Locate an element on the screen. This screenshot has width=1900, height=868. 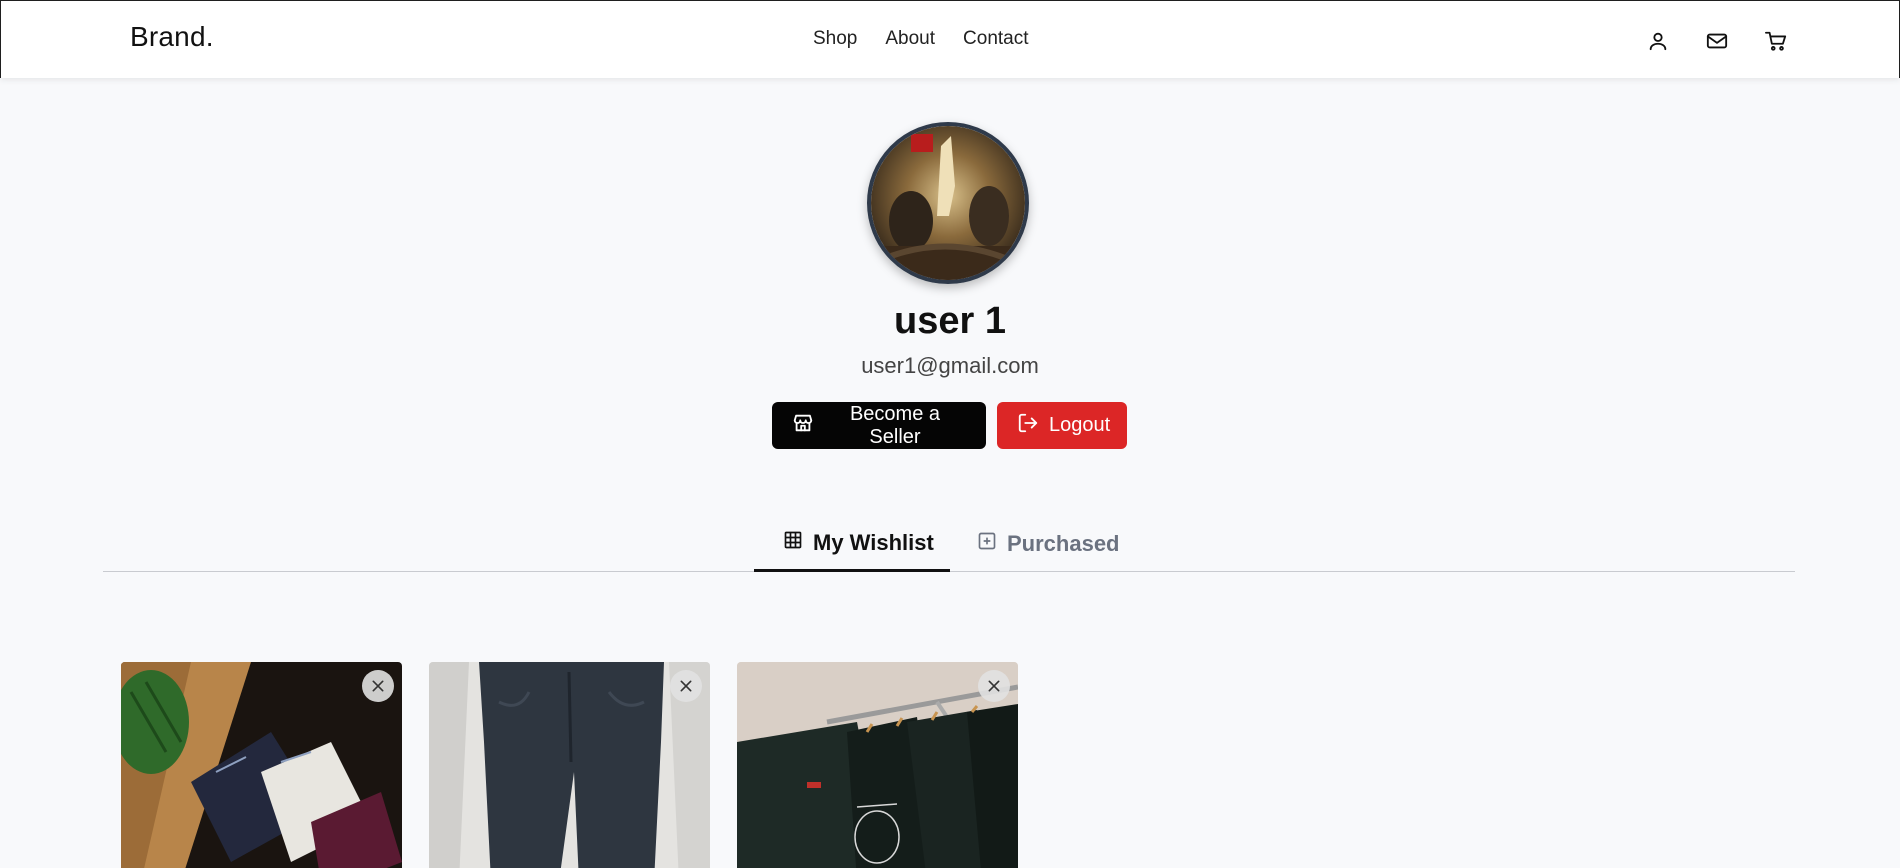
dark-jeans-photo is located at coordinates (569, 765).